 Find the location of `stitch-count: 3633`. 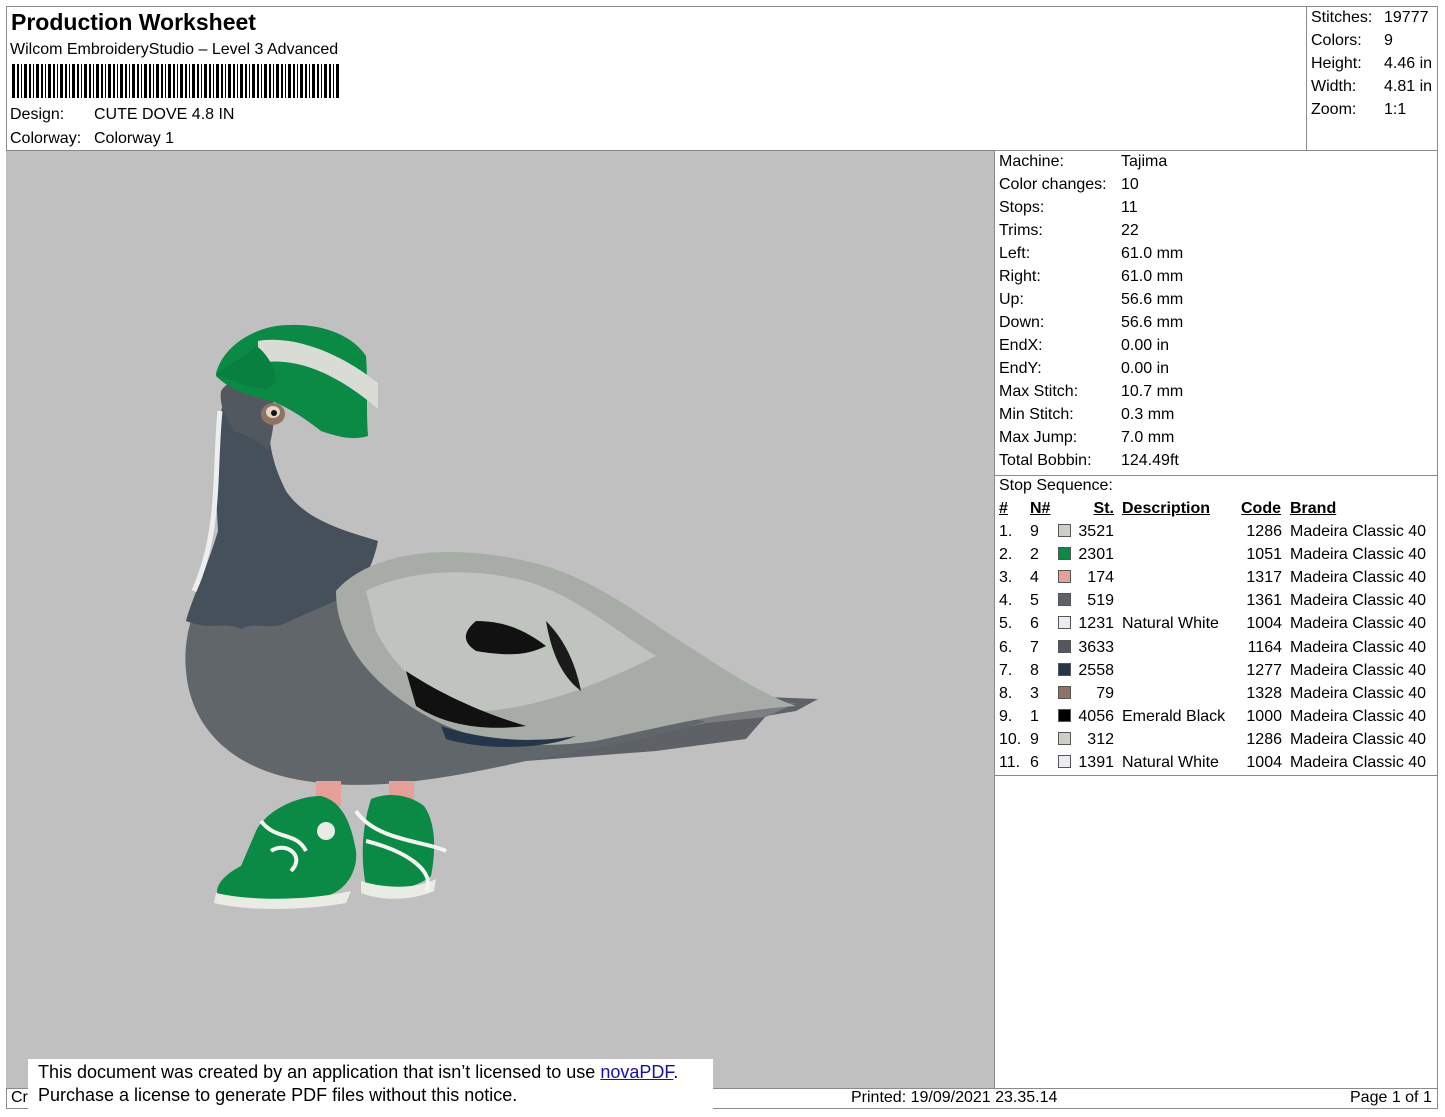

stitch-count: 3633 is located at coordinates (1096, 647).